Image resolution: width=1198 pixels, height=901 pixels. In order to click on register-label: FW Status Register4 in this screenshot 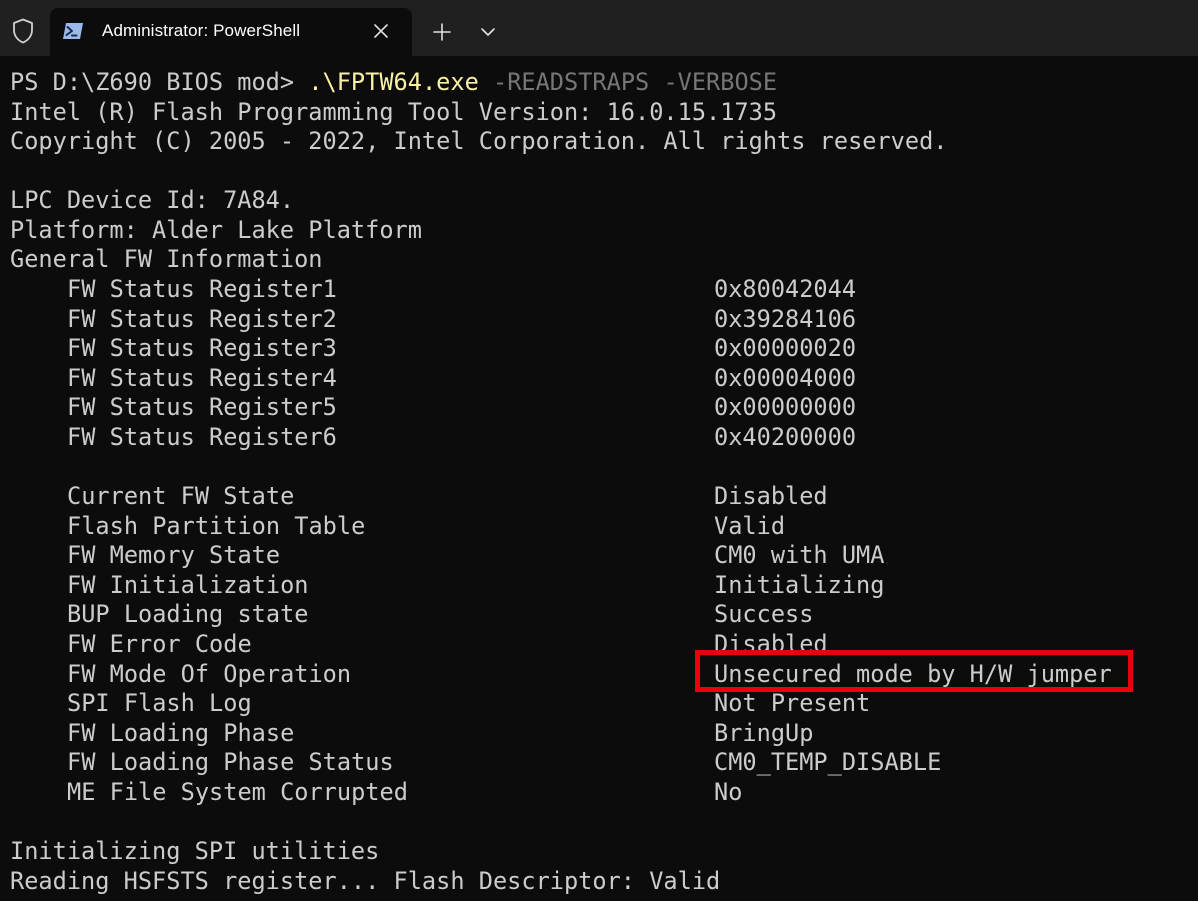, I will do `click(202, 377)`.